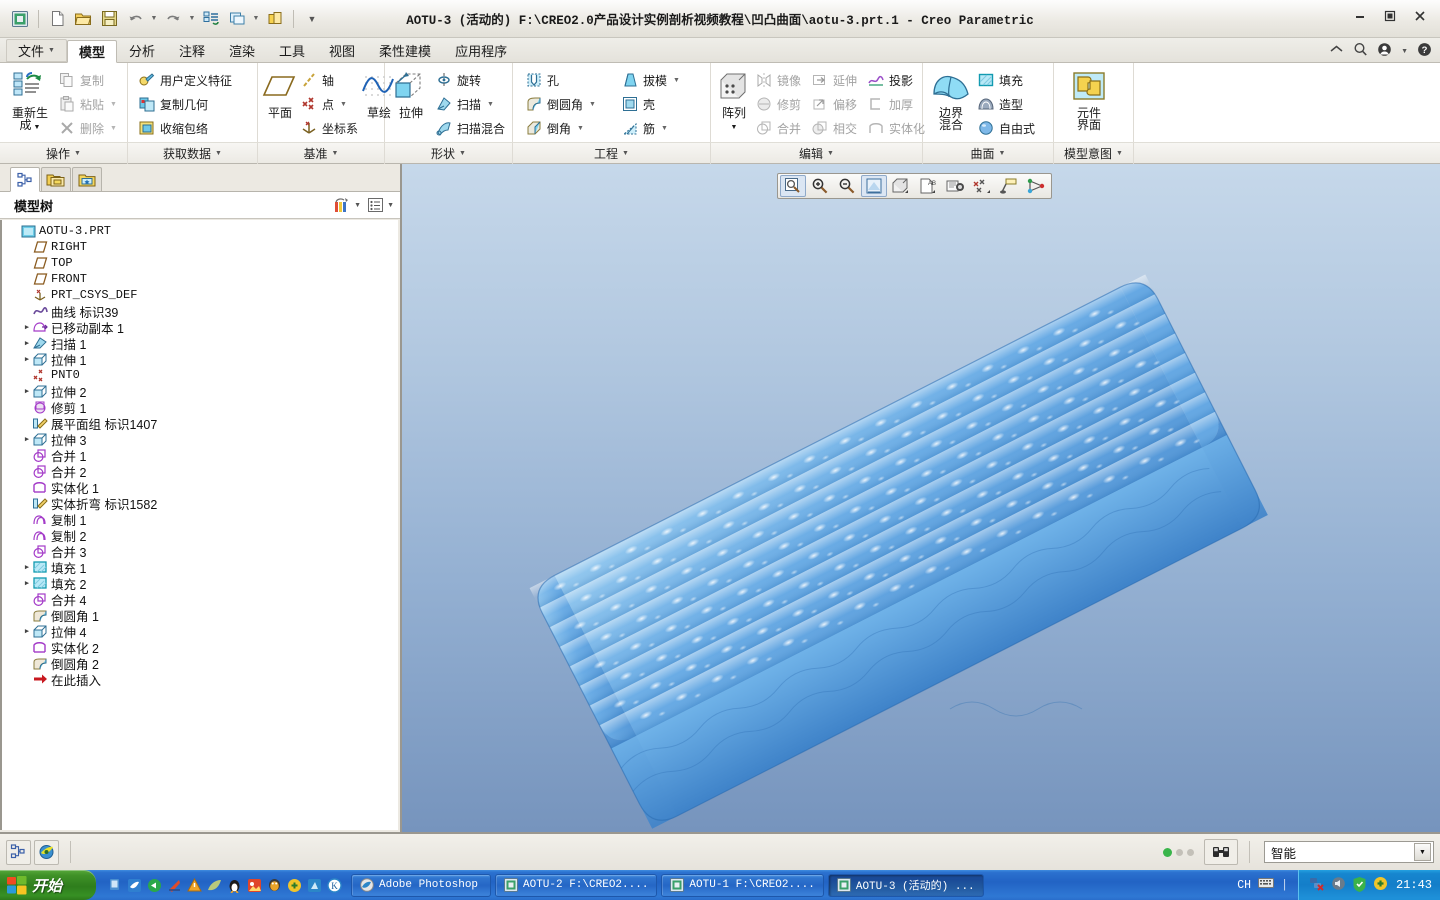  What do you see at coordinates (988, 153) in the screenshot?
I see `group-label-surfaces: 曲面 ▼` at bounding box center [988, 153].